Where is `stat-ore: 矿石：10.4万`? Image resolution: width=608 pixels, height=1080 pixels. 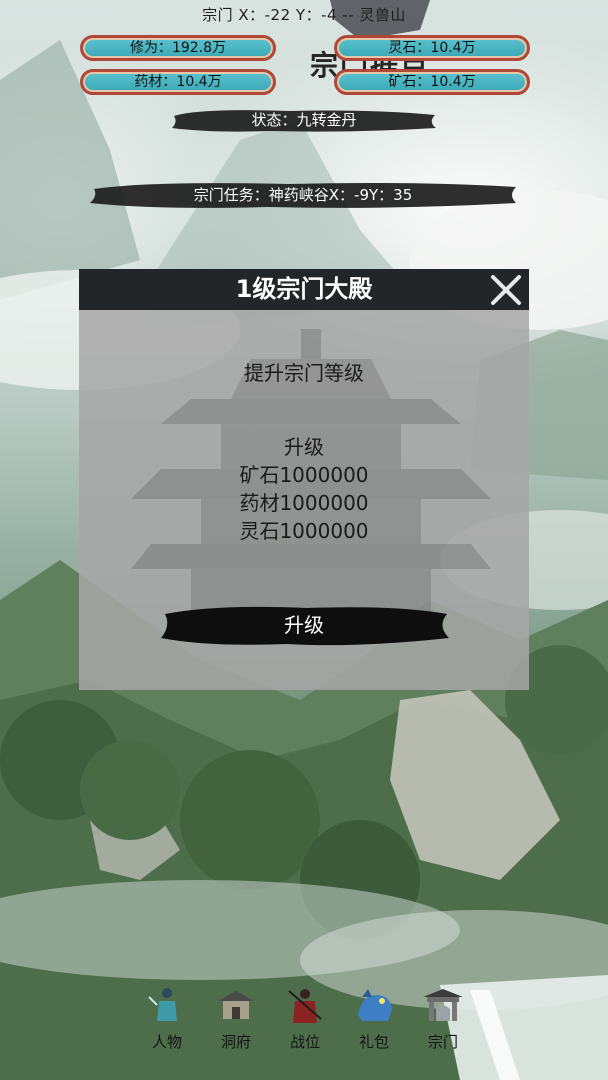 stat-ore: 矿石：10.4万 is located at coordinates (432, 82).